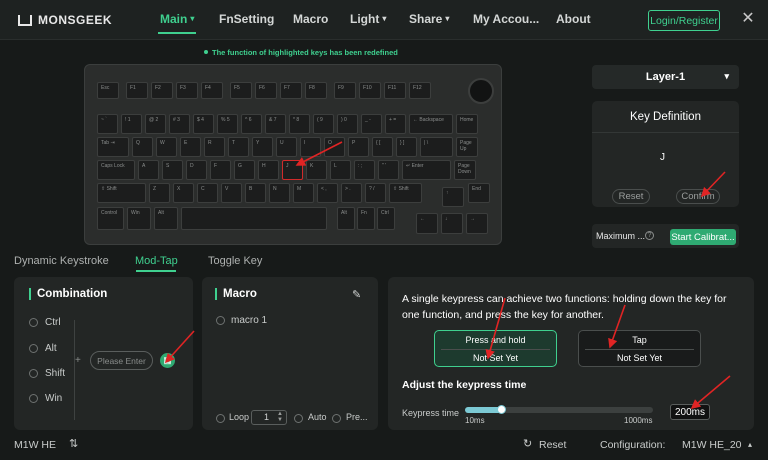 The image size is (768, 460). What do you see at coordinates (477, 223) in the screenshot?
I see `keyboard-key: →` at bounding box center [477, 223].